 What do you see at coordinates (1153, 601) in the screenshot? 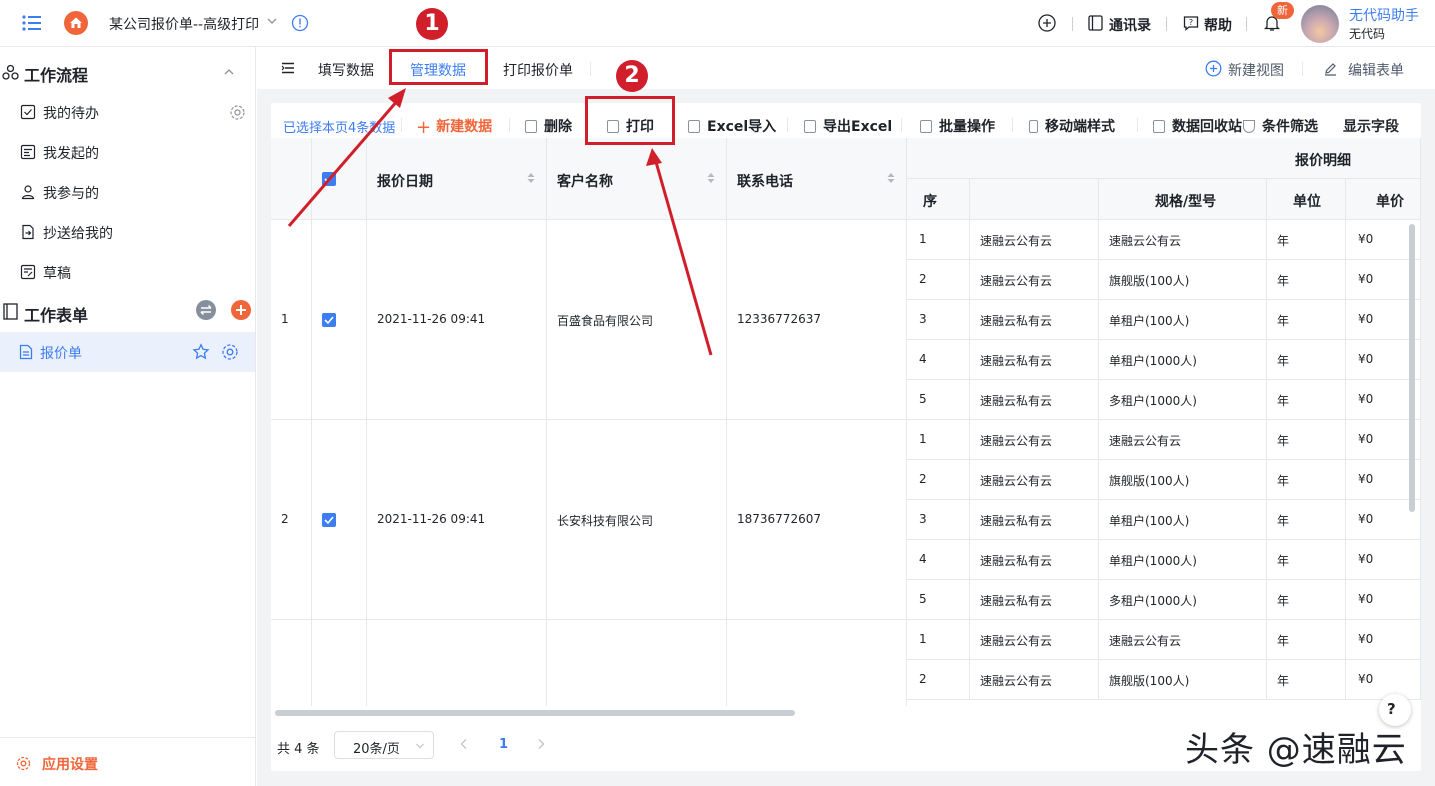
I see `detail-spec-value: 多租户(1000人)` at bounding box center [1153, 601].